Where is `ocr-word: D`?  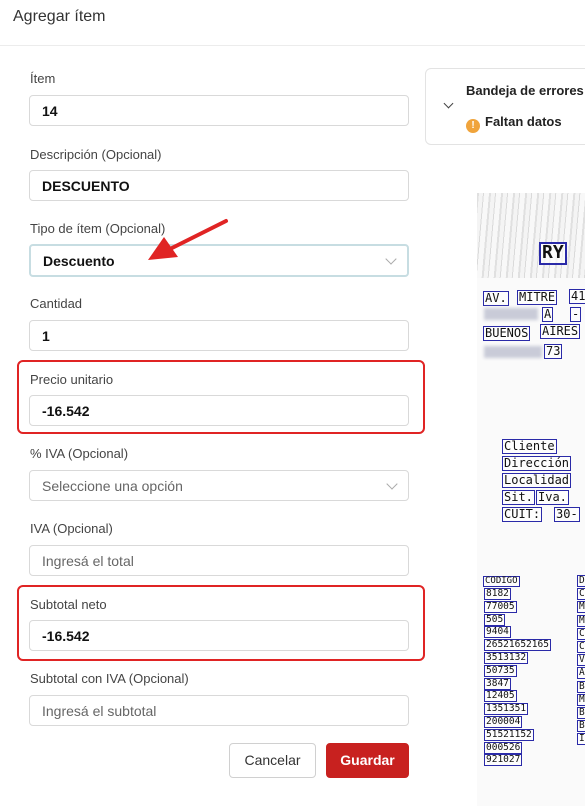 ocr-word: D is located at coordinates (581, 581).